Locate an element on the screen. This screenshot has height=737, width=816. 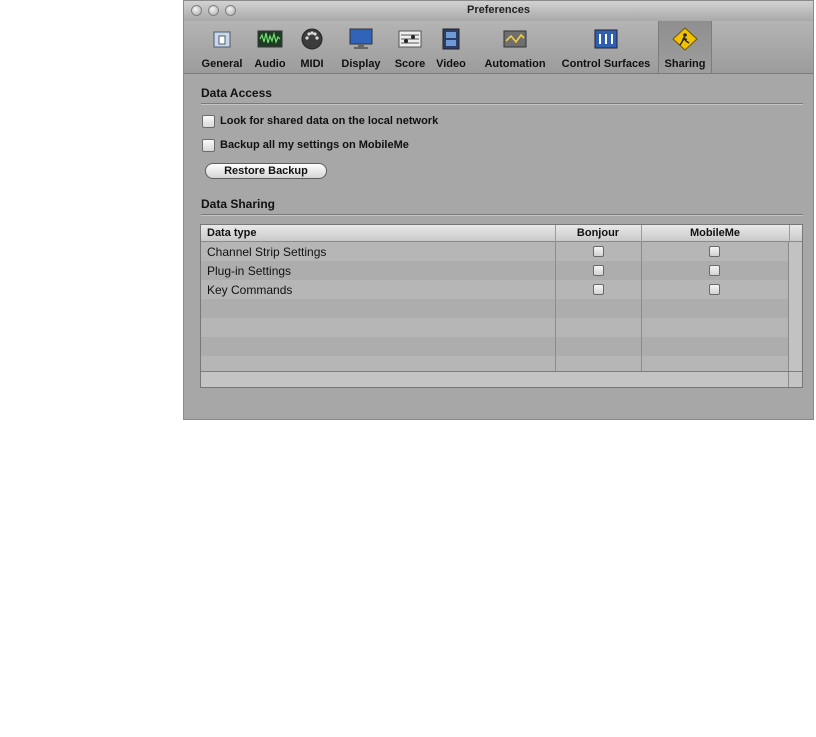
tab-automation: Automation is located at coordinates (515, 47).